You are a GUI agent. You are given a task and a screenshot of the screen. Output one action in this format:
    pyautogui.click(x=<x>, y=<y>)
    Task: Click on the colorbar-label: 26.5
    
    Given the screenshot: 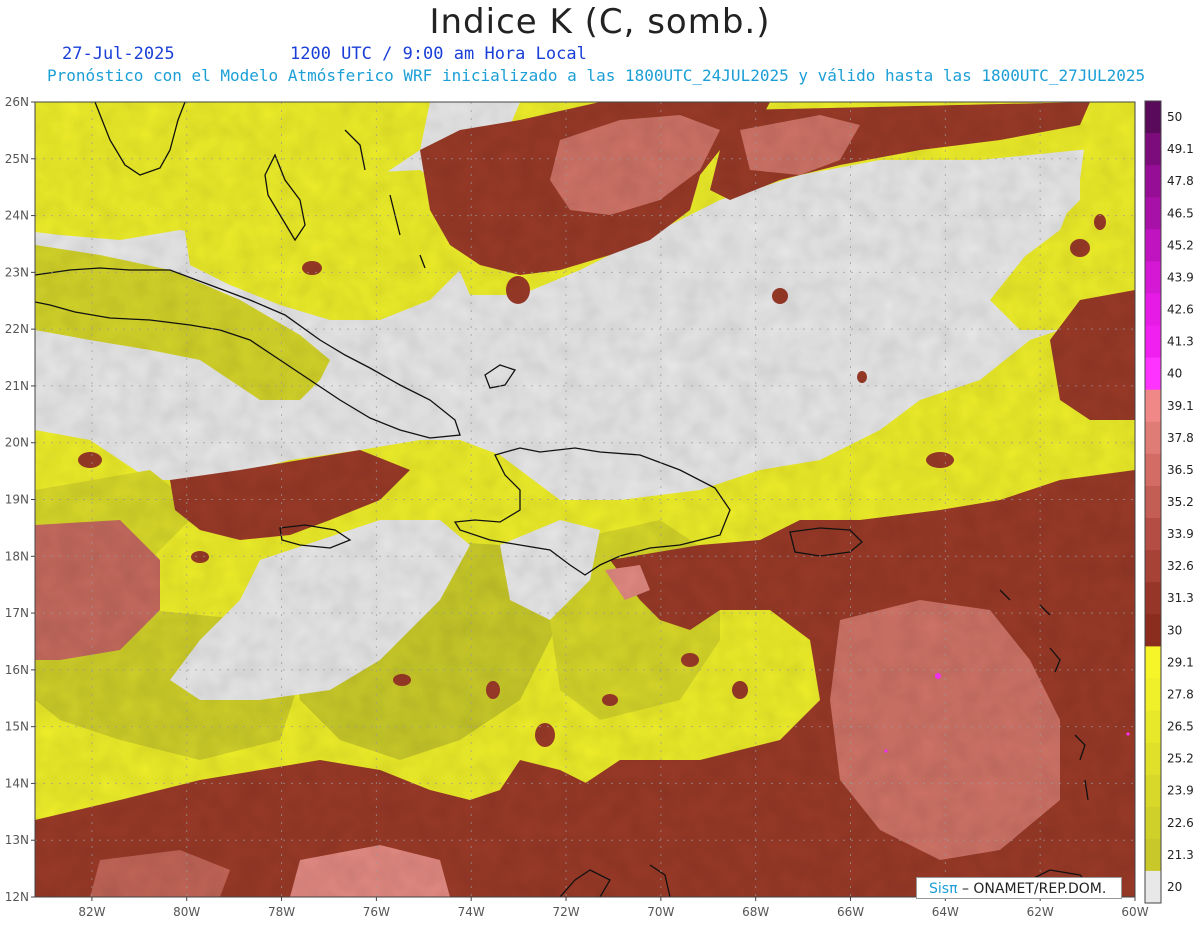 What is the action you would take?
    pyautogui.click(x=1180, y=727)
    